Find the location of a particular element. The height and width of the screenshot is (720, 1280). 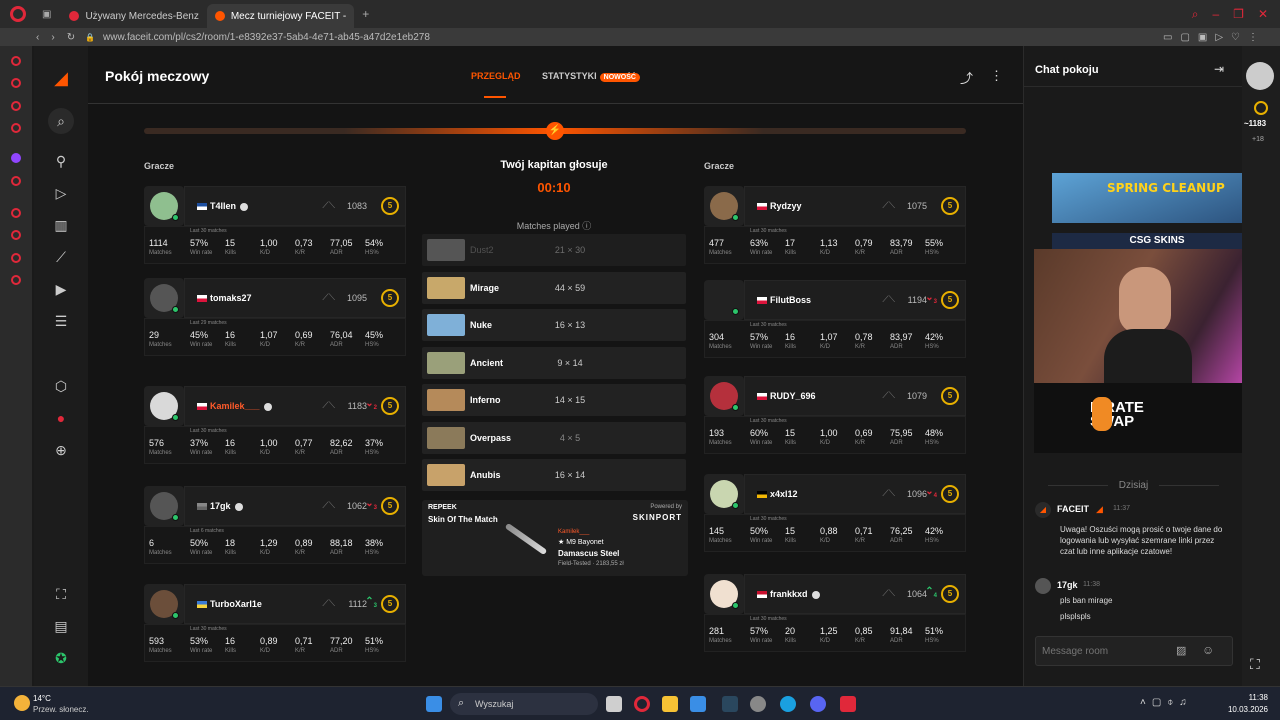

tab-stats: STATYSTYKI NOWOŚĆ is located at coordinates (591, 76).